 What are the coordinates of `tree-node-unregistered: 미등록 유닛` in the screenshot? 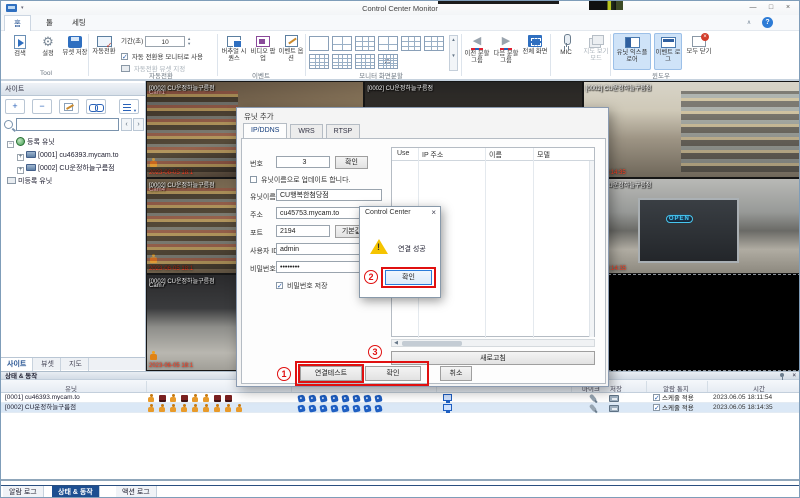 It's located at (29, 182).